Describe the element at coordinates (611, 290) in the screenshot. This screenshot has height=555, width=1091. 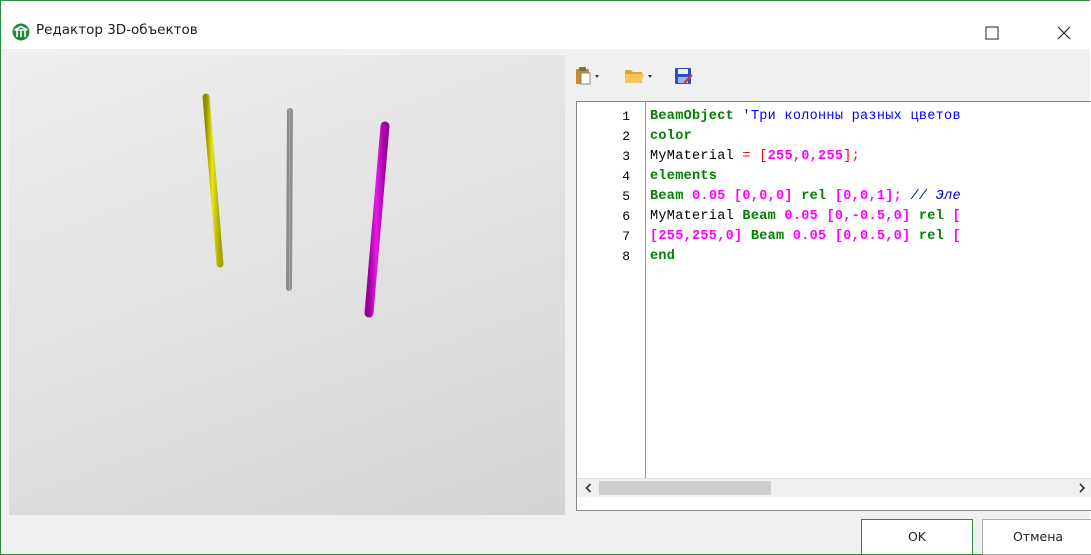
I see `line-number-gutter: 1 2 3 4 5 6 7 8` at that location.